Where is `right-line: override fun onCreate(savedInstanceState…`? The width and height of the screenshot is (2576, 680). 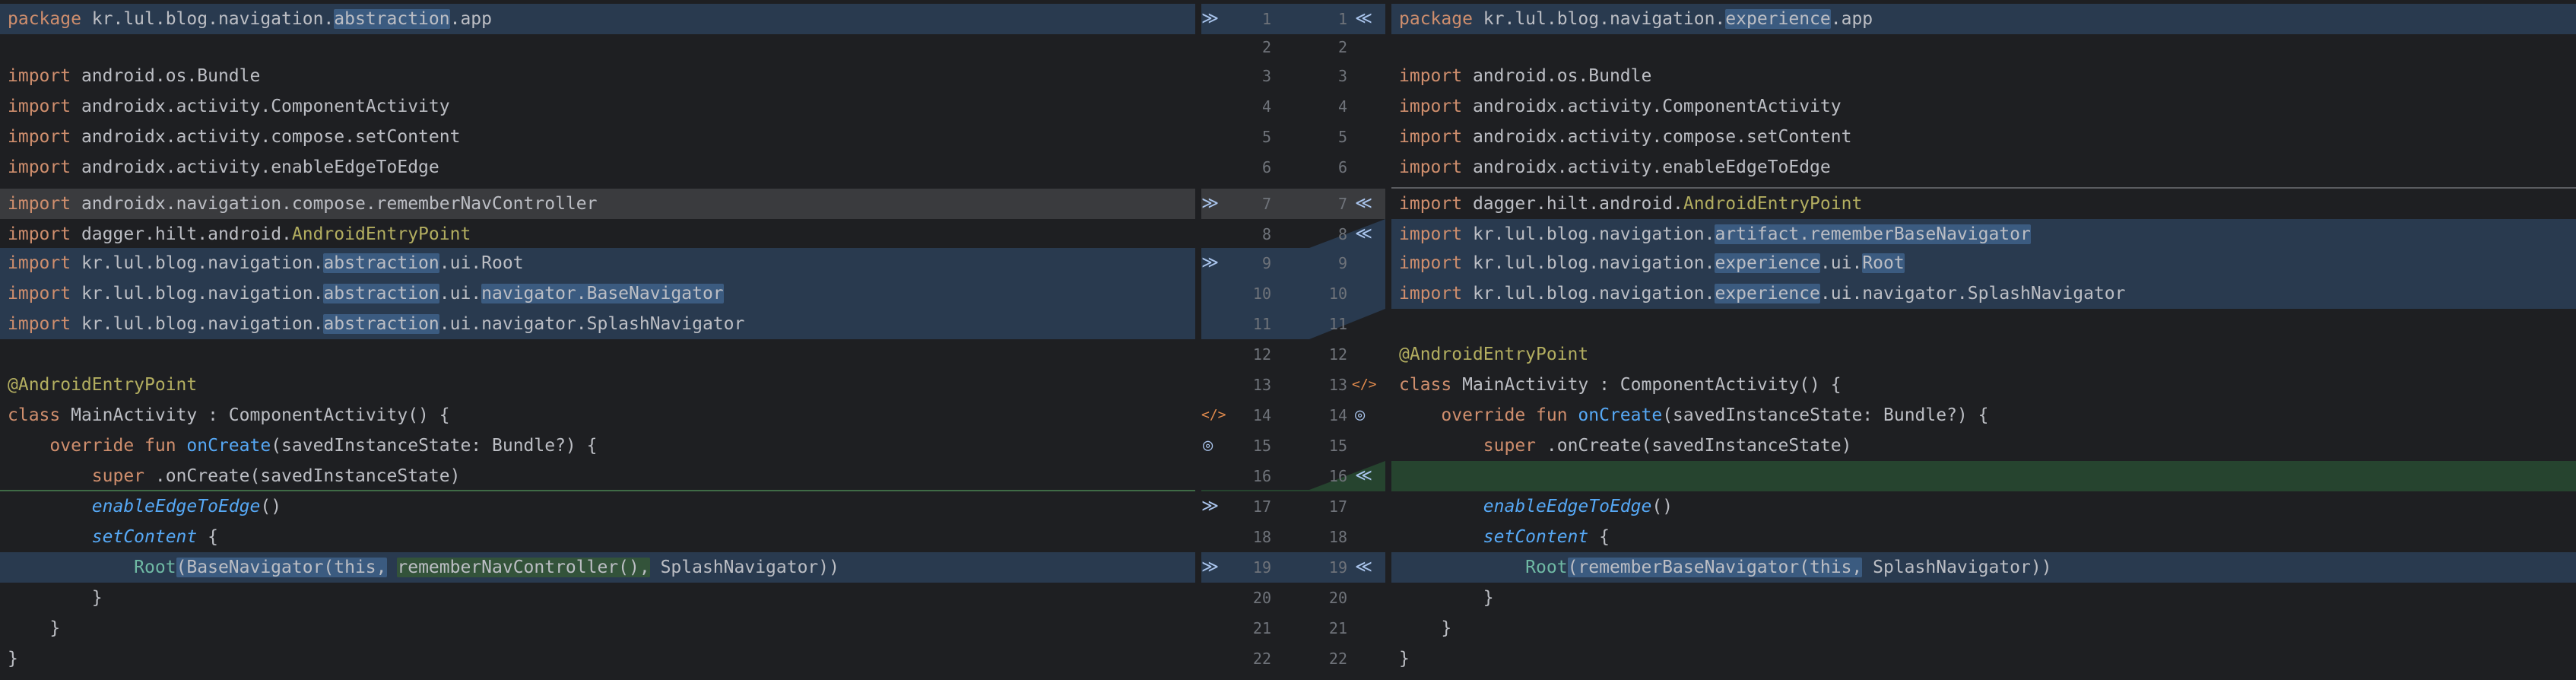
right-line: override fun onCreate(savedInstanceState… is located at coordinates (1984, 415).